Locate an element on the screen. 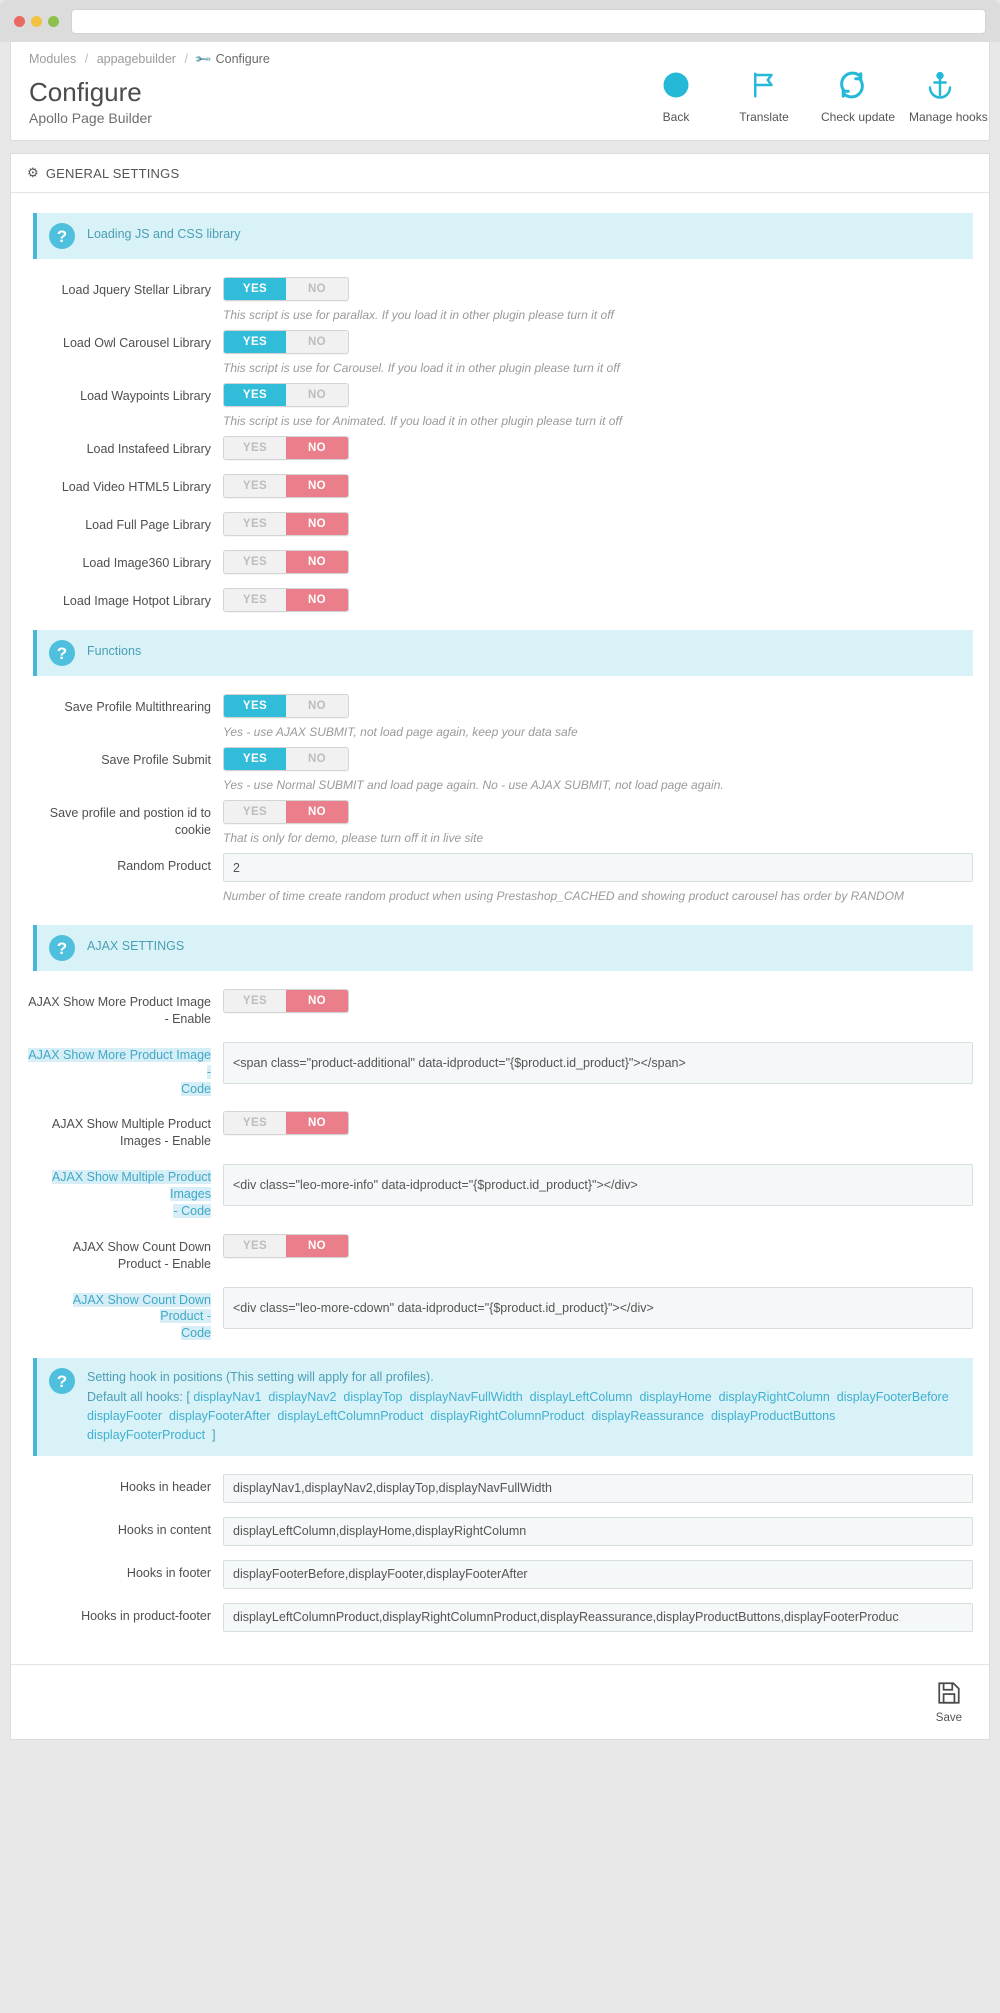 Image resolution: width=1000 pixels, height=2013 pixels. toggle-load-waypoints: YES NO is located at coordinates (286, 395).